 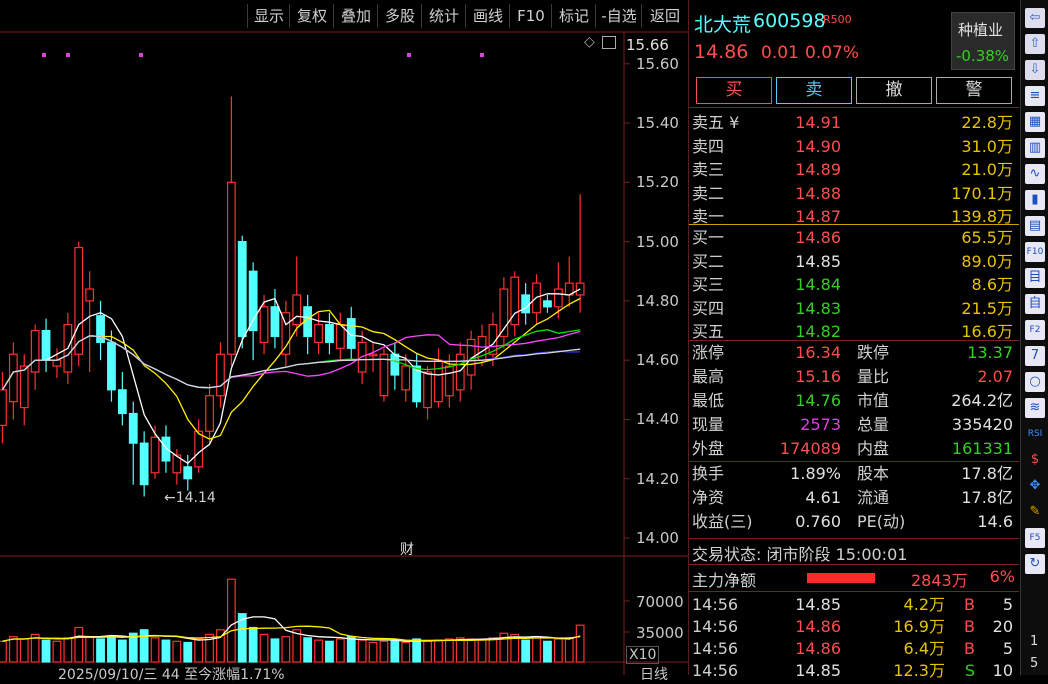 What do you see at coordinates (708, 352) in the screenshot?
I see `quote-cell: 涨停` at bounding box center [708, 352].